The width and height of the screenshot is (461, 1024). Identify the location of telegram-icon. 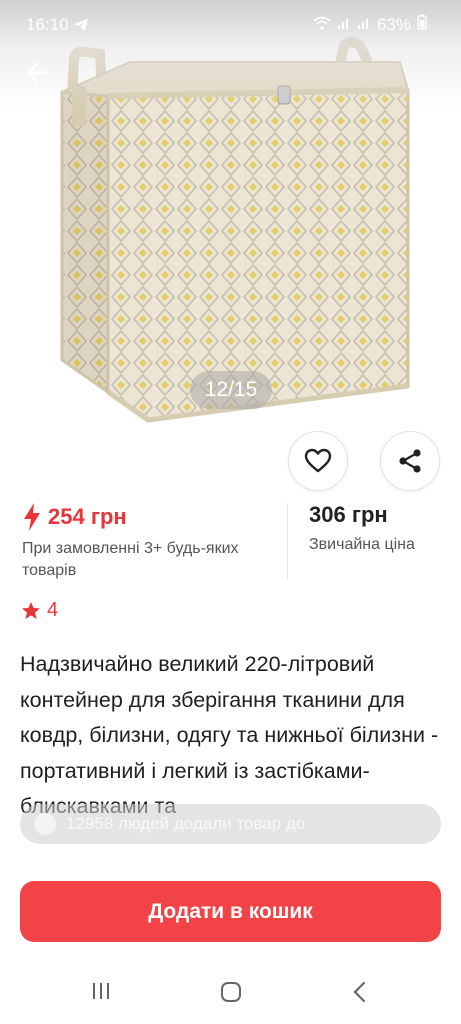
(81, 27).